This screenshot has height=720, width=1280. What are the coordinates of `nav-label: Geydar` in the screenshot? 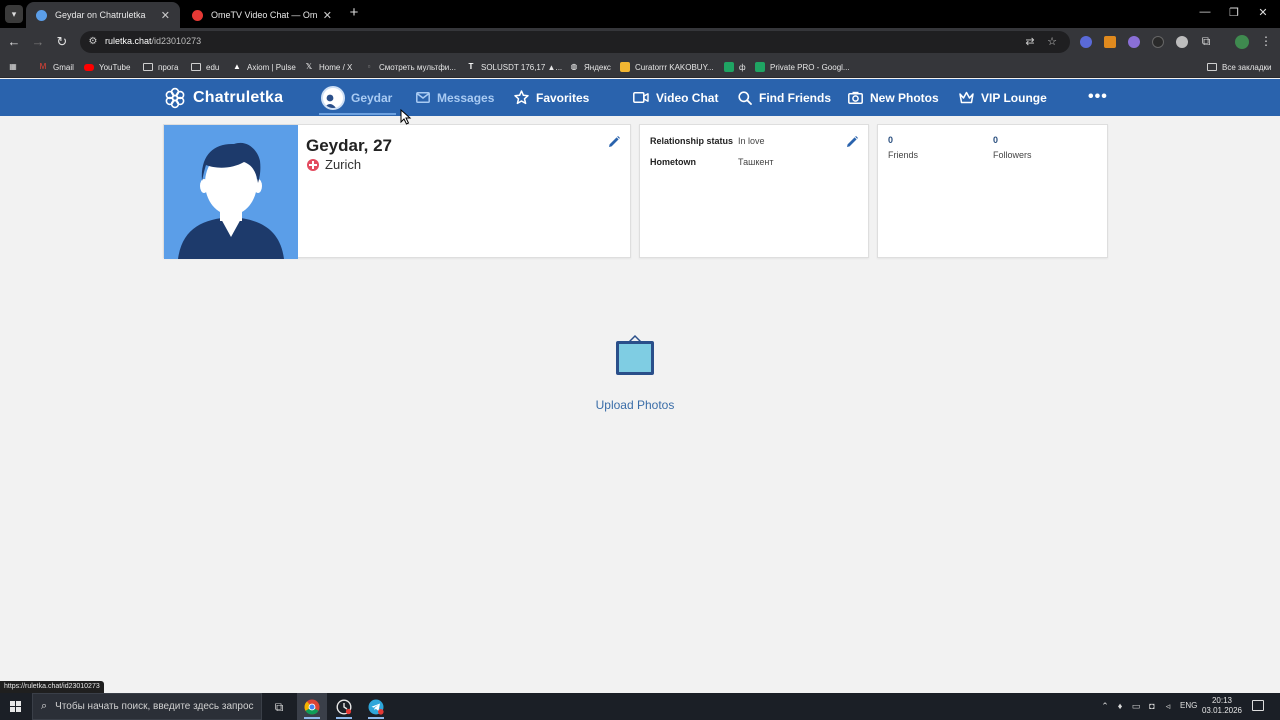 It's located at (372, 97).